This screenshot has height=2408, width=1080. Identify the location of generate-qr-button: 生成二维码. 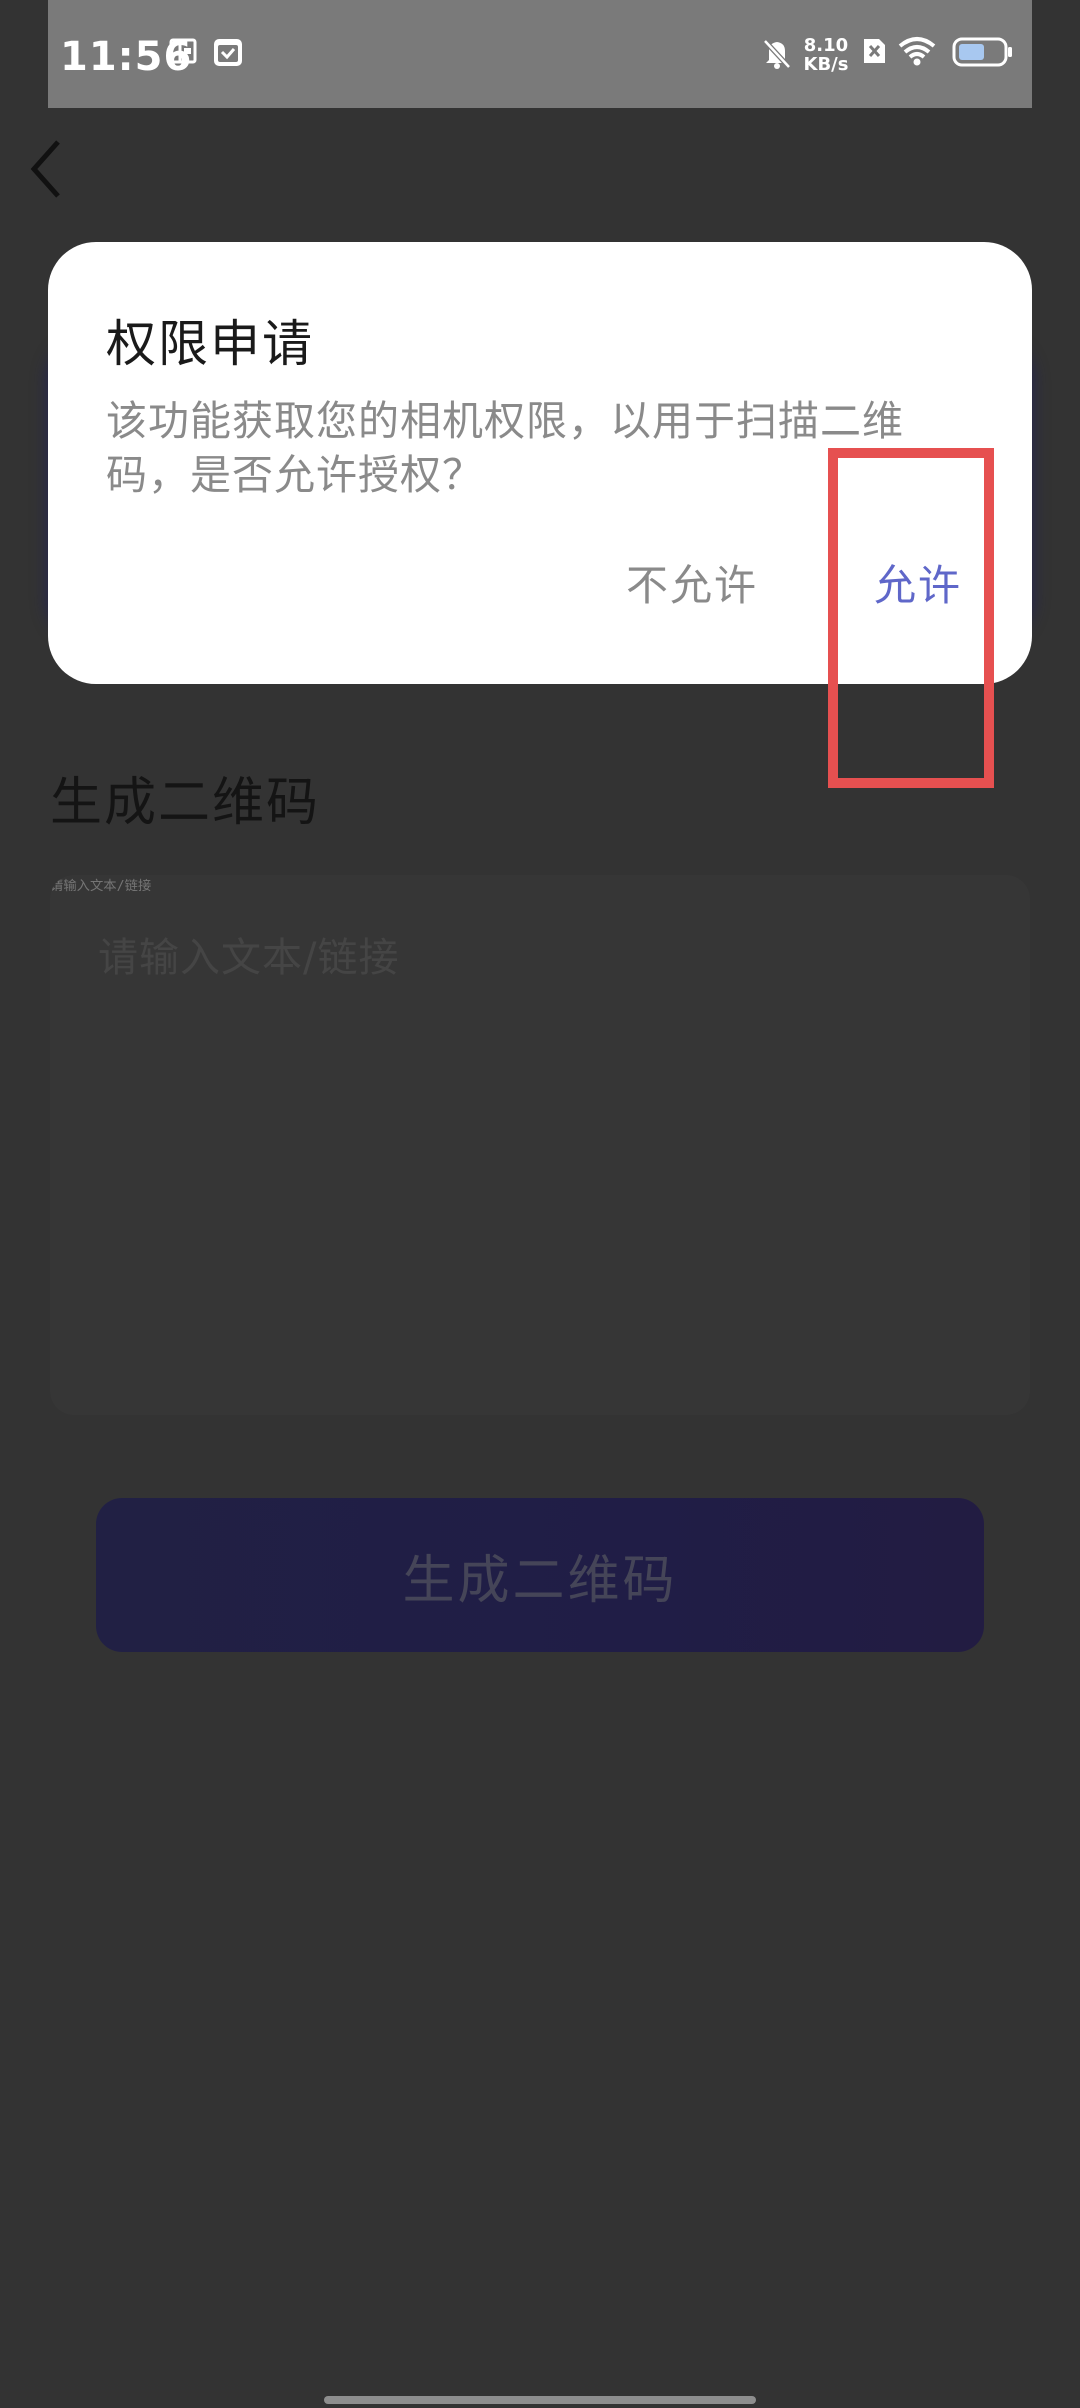
(540, 1575).